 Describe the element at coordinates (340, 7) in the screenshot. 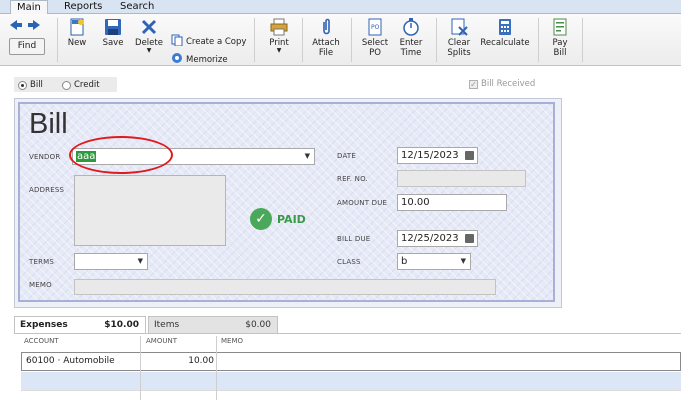

I see `ribbon-tab-bar: Main Reports Search` at that location.